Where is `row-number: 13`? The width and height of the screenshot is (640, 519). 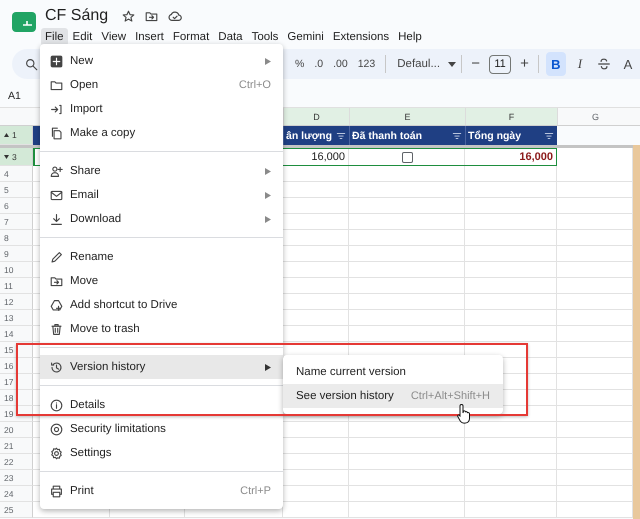
row-number: 13 is located at coordinates (16, 318).